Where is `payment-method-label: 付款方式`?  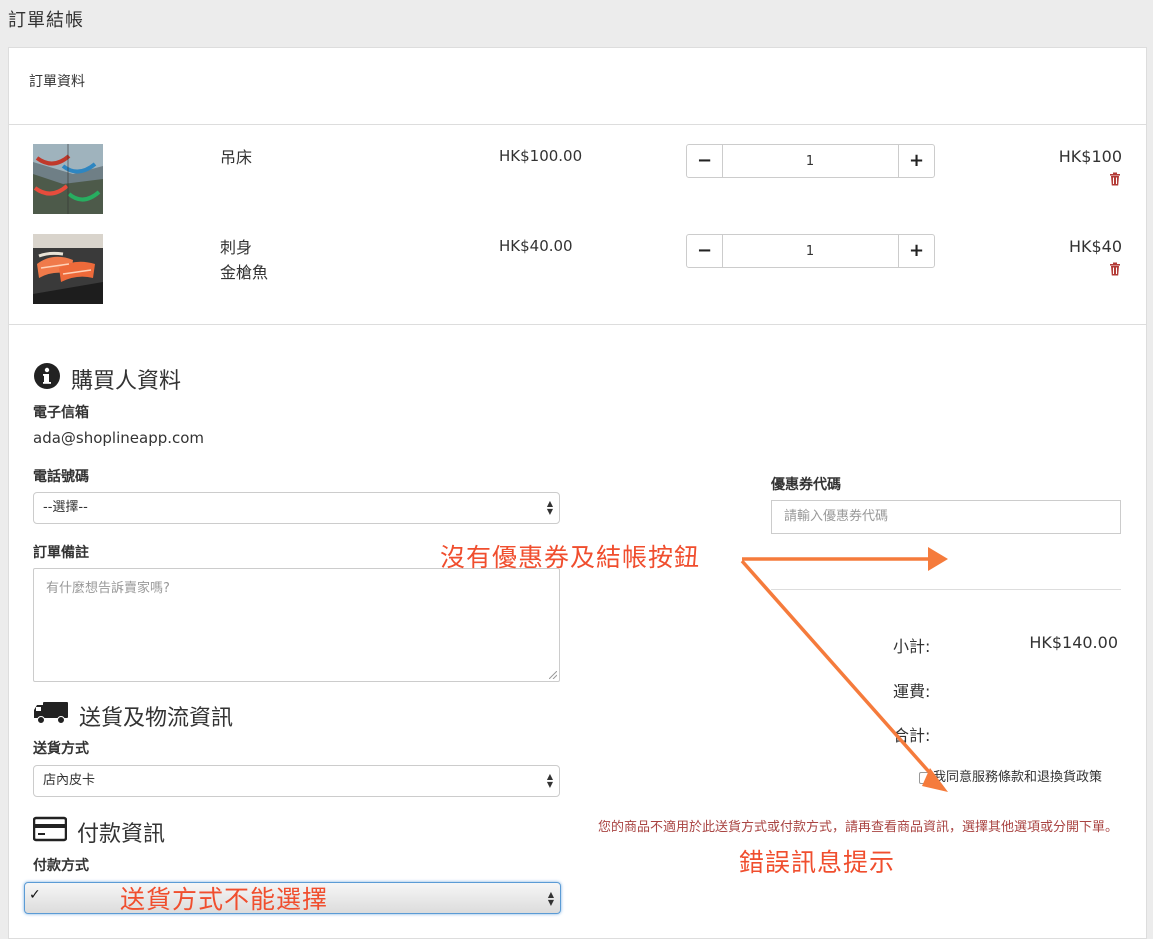
payment-method-label: 付款方式 is located at coordinates (61, 866).